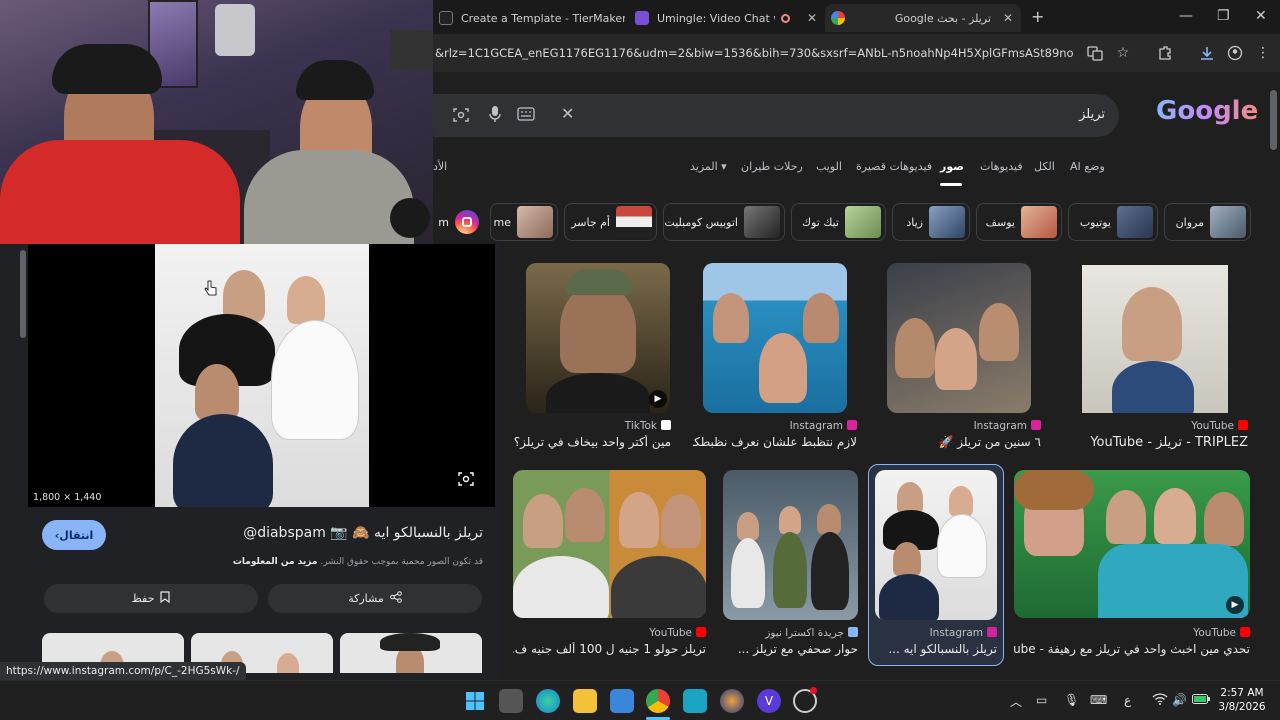 The height and width of the screenshot is (720, 1280). What do you see at coordinates (411, 653) in the screenshot?
I see `related-image` at bounding box center [411, 653].